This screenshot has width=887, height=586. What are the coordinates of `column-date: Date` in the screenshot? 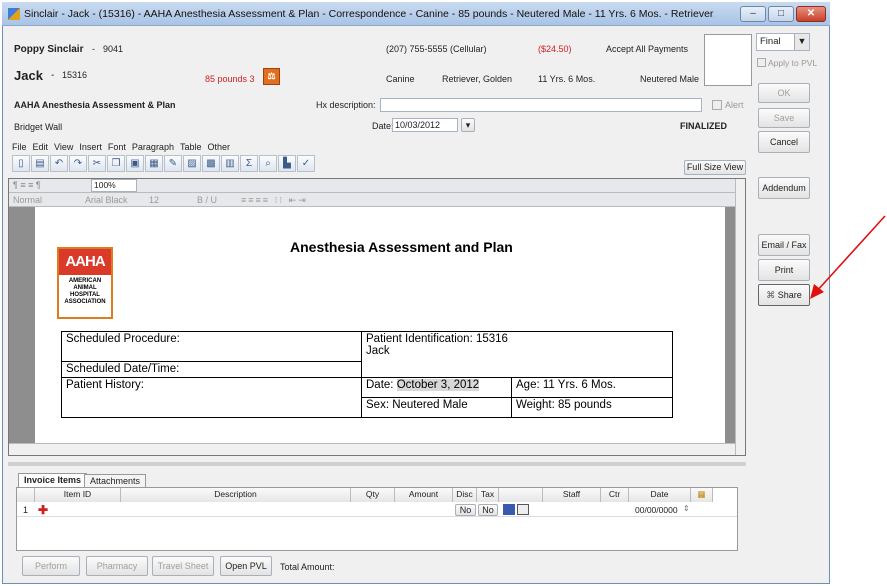 It's located at (660, 495).